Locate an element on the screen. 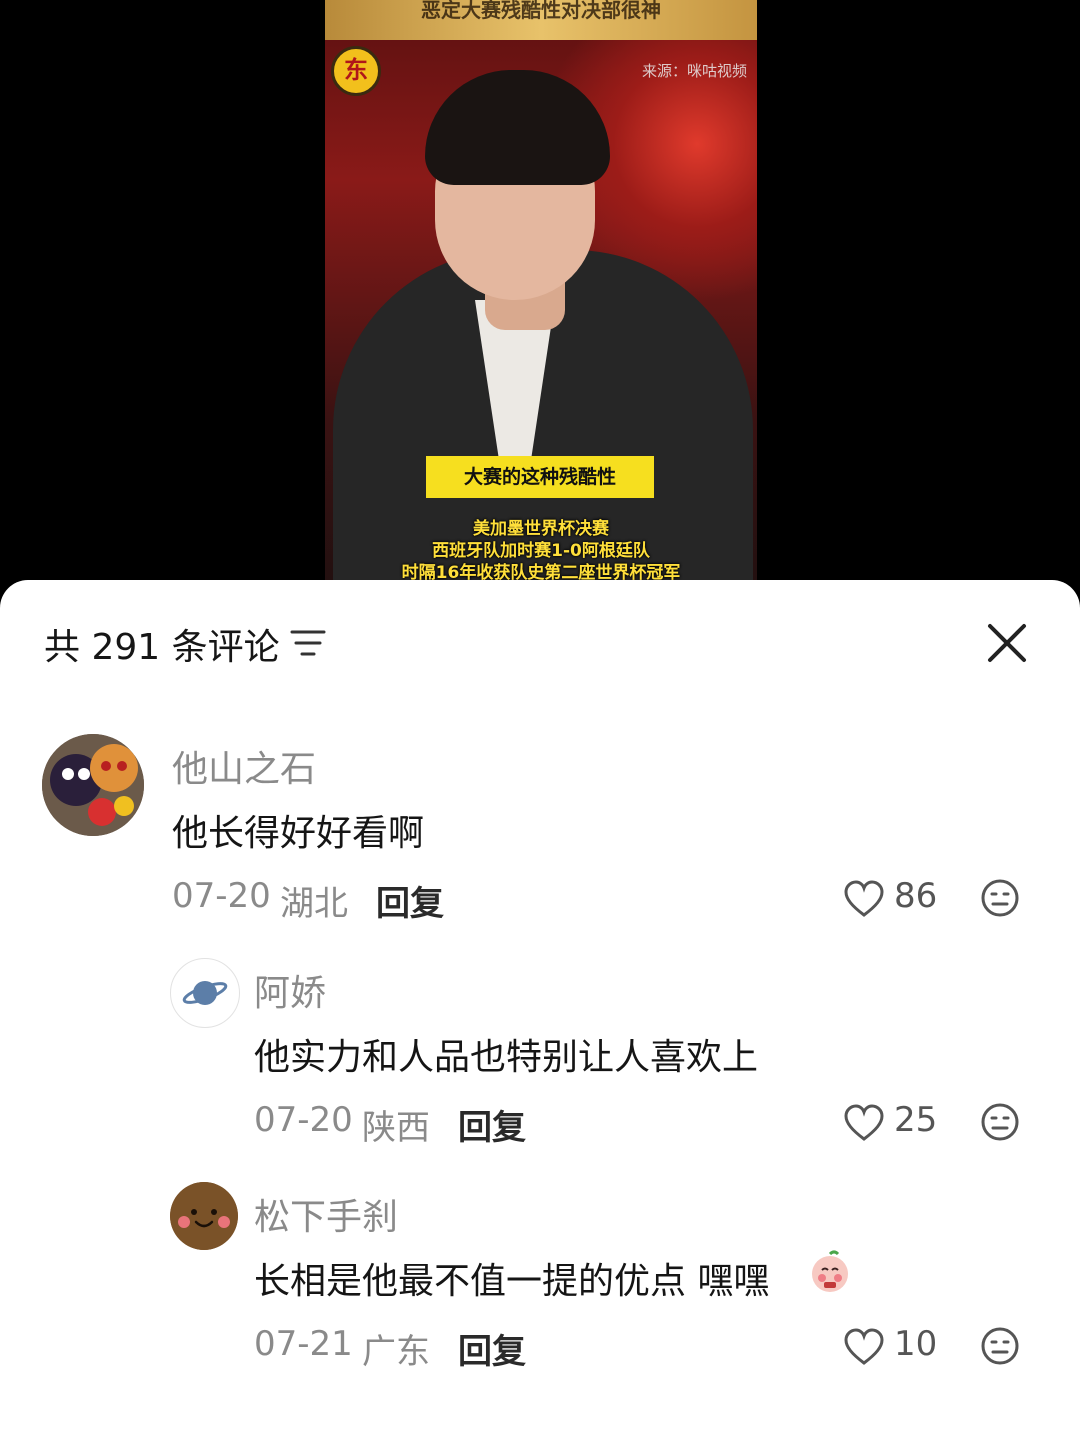 Image resolution: width=1080 pixels, height=1434 pixels. like-count: 10 is located at coordinates (916, 1344).